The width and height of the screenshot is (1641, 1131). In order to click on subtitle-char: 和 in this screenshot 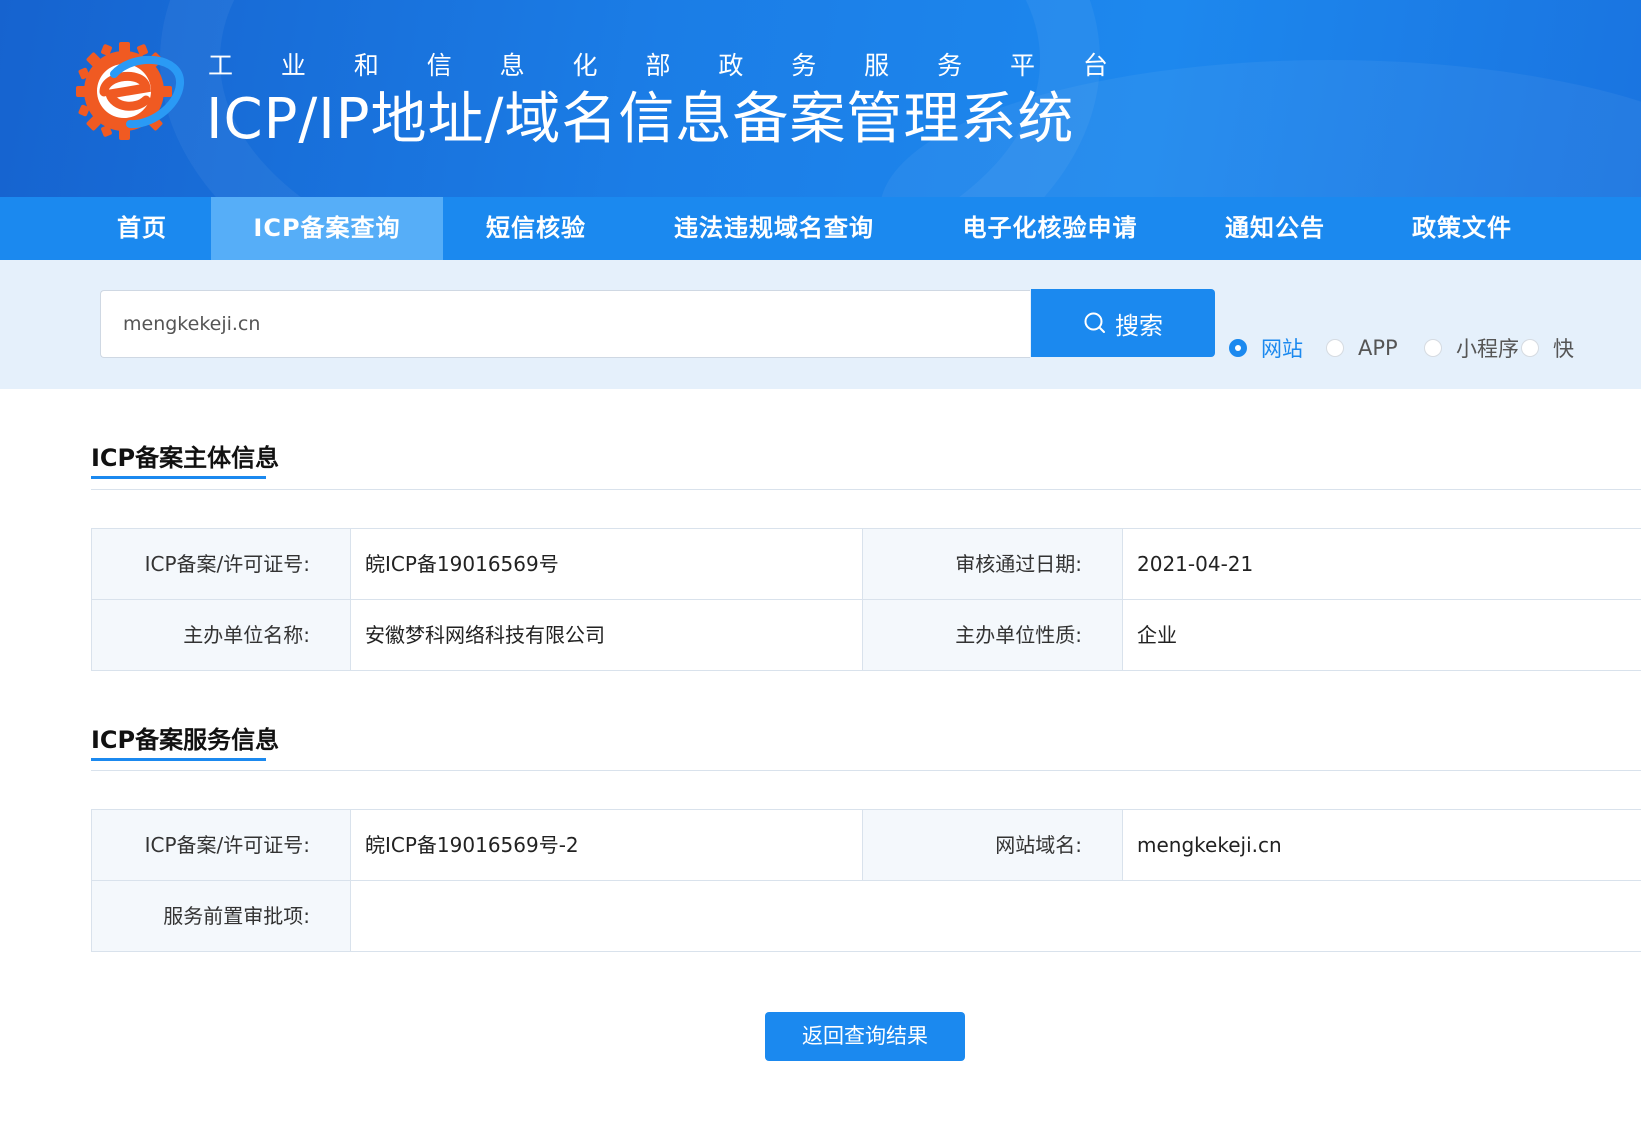, I will do `click(366, 65)`.